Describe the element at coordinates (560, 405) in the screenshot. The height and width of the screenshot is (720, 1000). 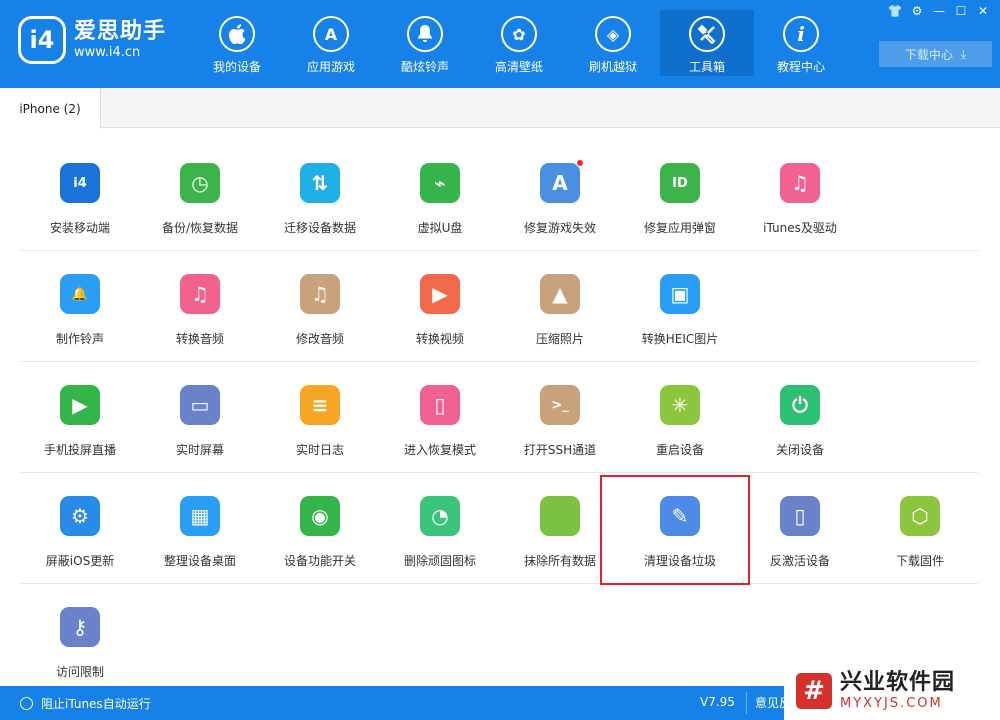
I see `tool-glyph: >_` at that location.